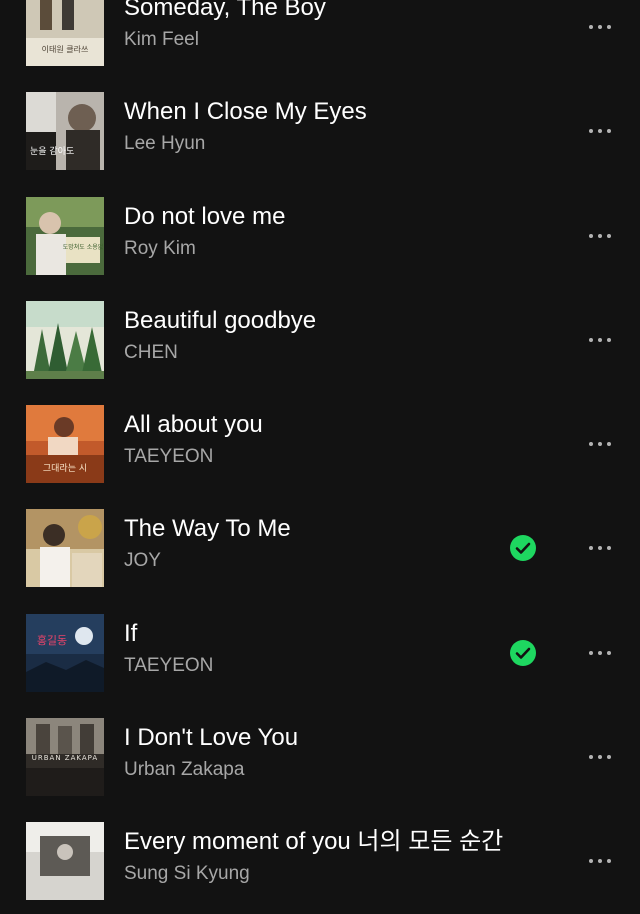  Describe the element at coordinates (211, 738) in the screenshot. I see `track-title: I Don't Love You` at that location.